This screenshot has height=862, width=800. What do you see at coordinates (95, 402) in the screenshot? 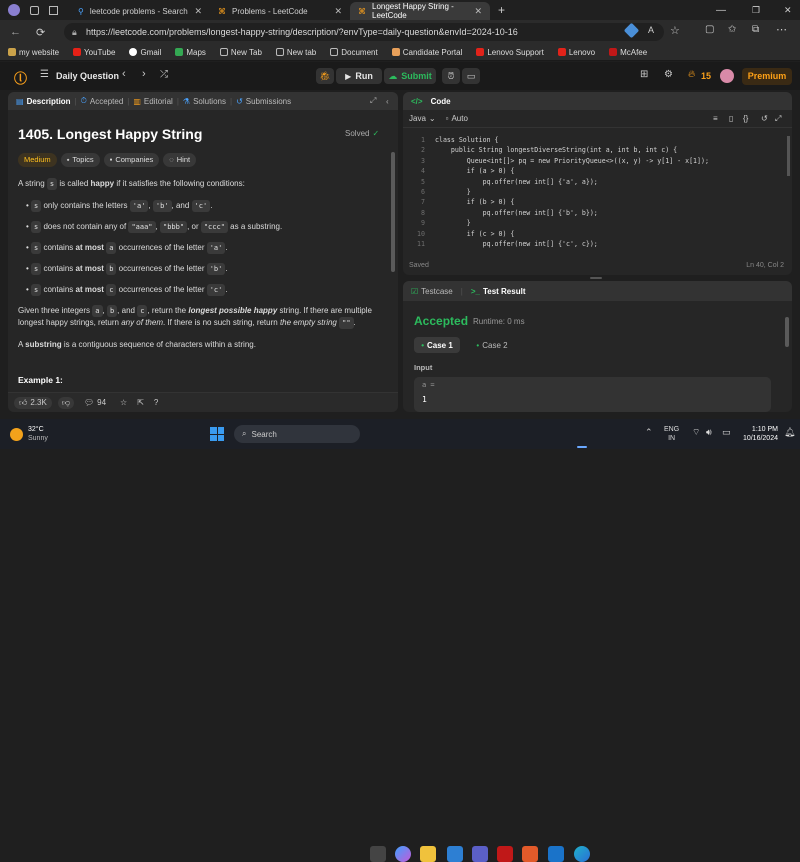
I see `comments-button: 💬︎ 94` at bounding box center [95, 402].